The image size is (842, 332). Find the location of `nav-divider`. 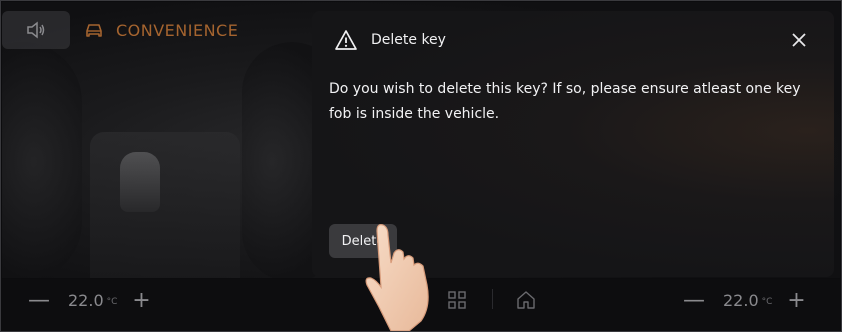

nav-divider is located at coordinates (492, 299).